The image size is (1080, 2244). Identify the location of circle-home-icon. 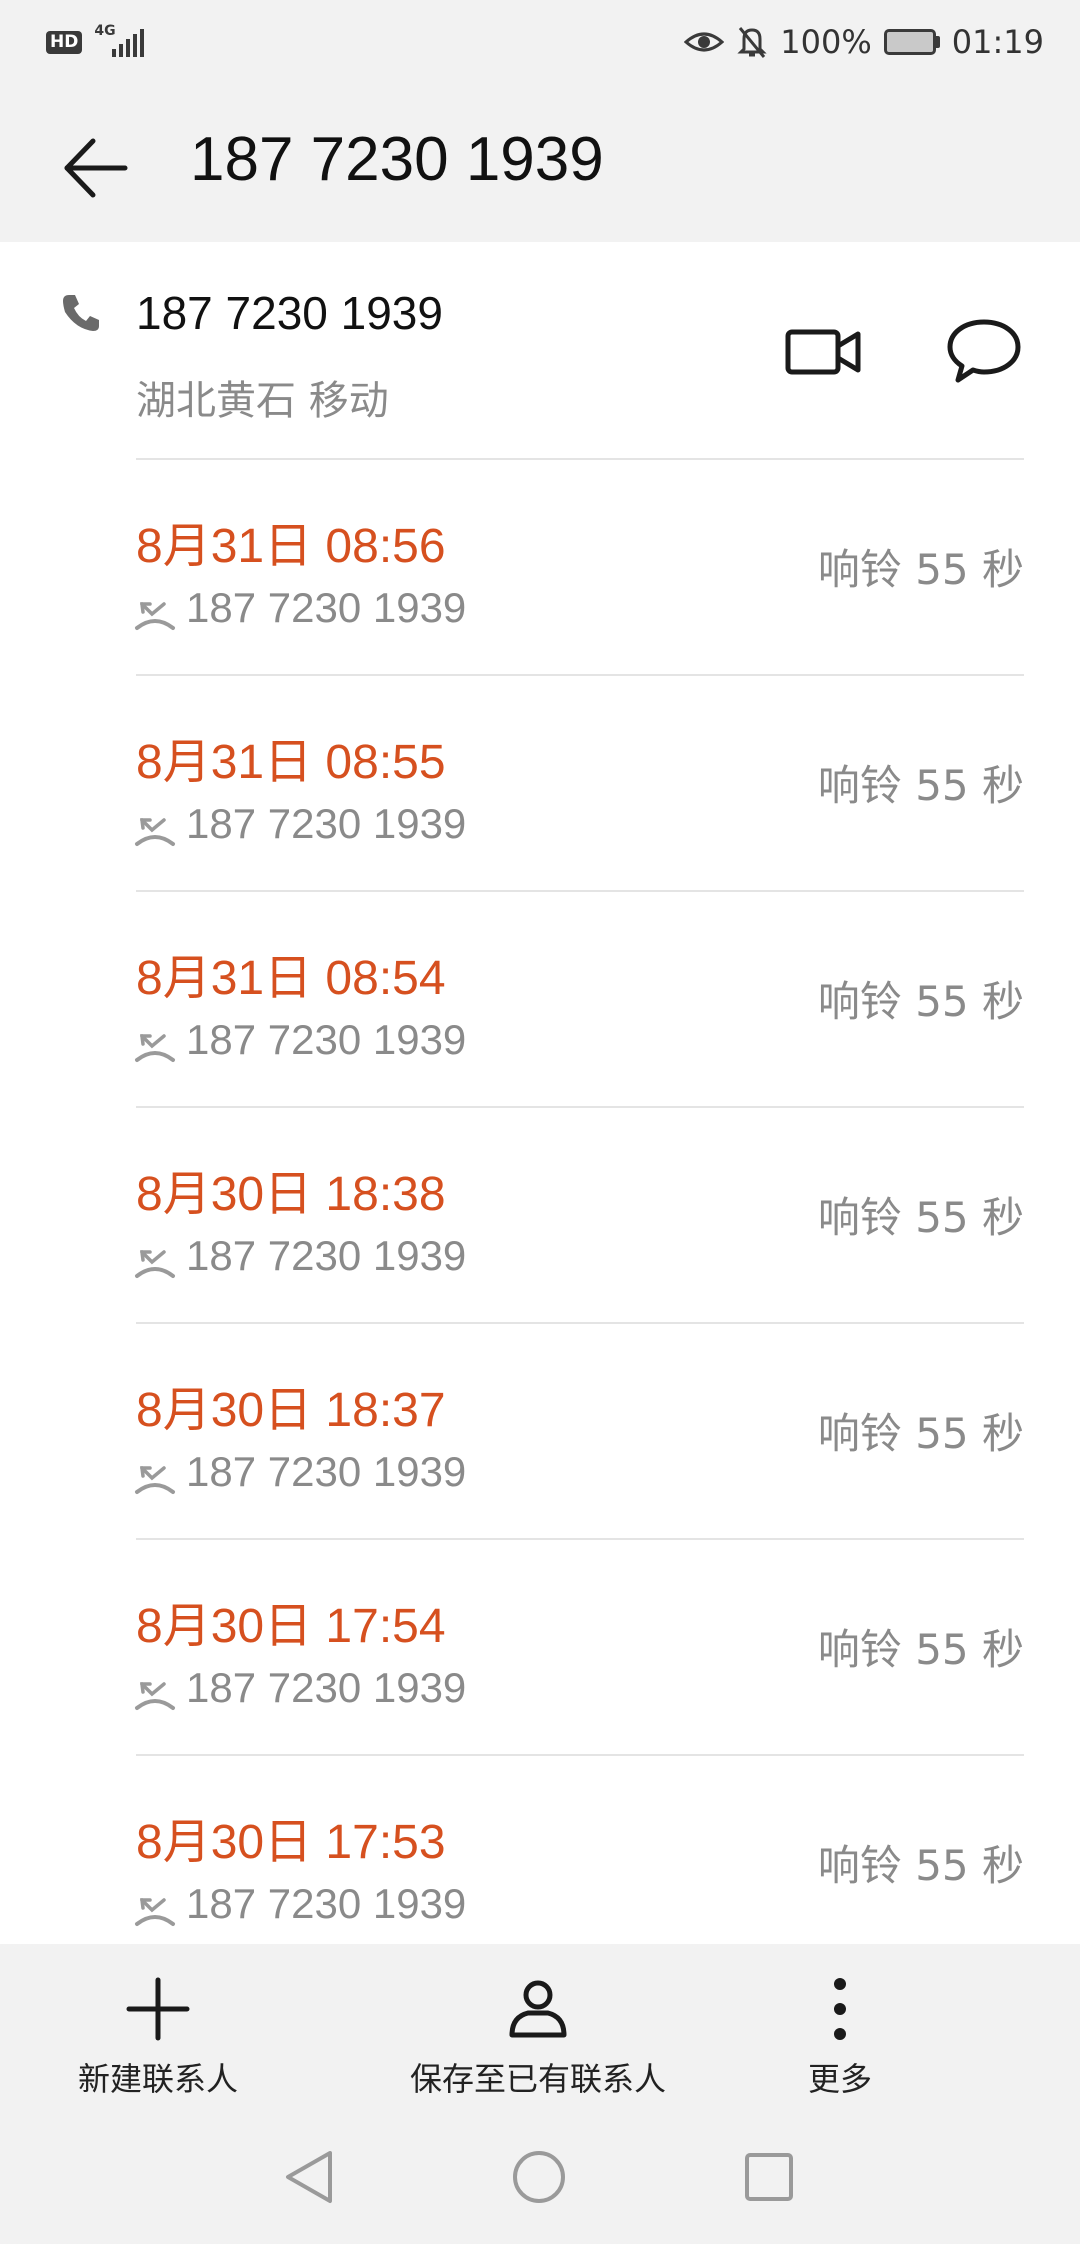
(539, 2177).